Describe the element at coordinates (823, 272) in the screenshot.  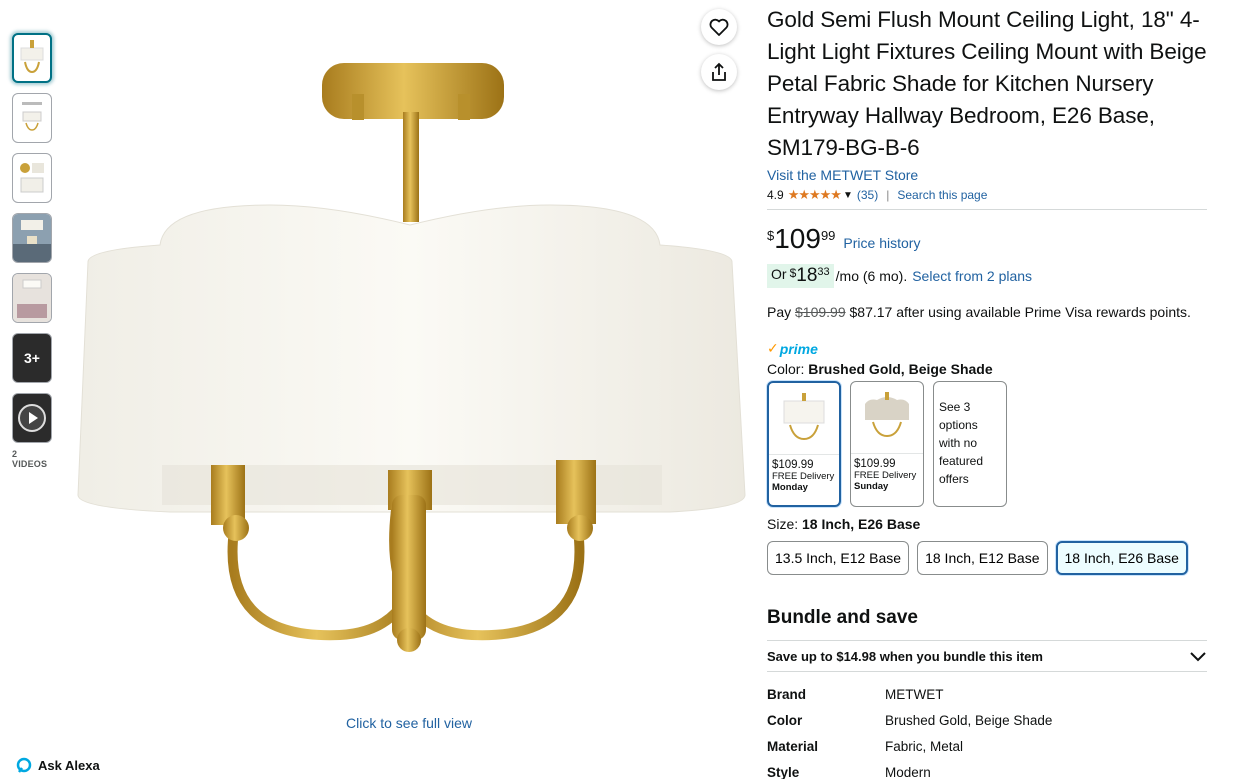
I see `monthly-fraction: 33` at that location.